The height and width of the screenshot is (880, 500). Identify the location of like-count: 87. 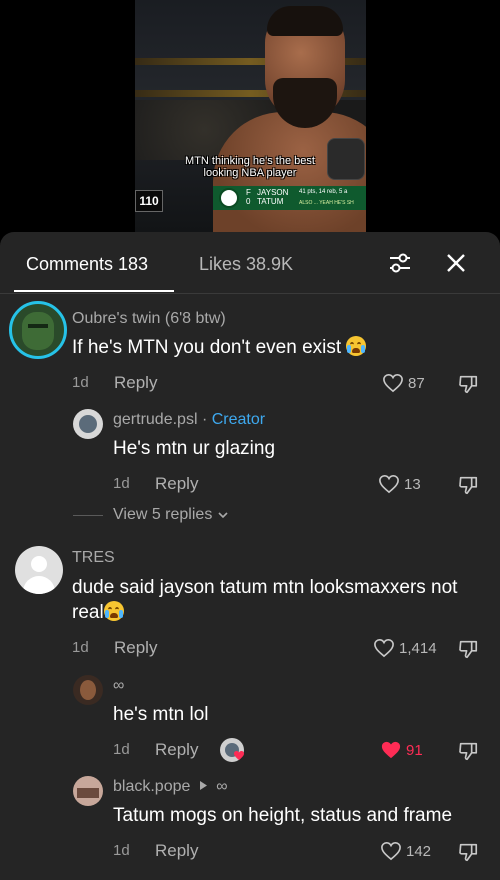
(416, 383).